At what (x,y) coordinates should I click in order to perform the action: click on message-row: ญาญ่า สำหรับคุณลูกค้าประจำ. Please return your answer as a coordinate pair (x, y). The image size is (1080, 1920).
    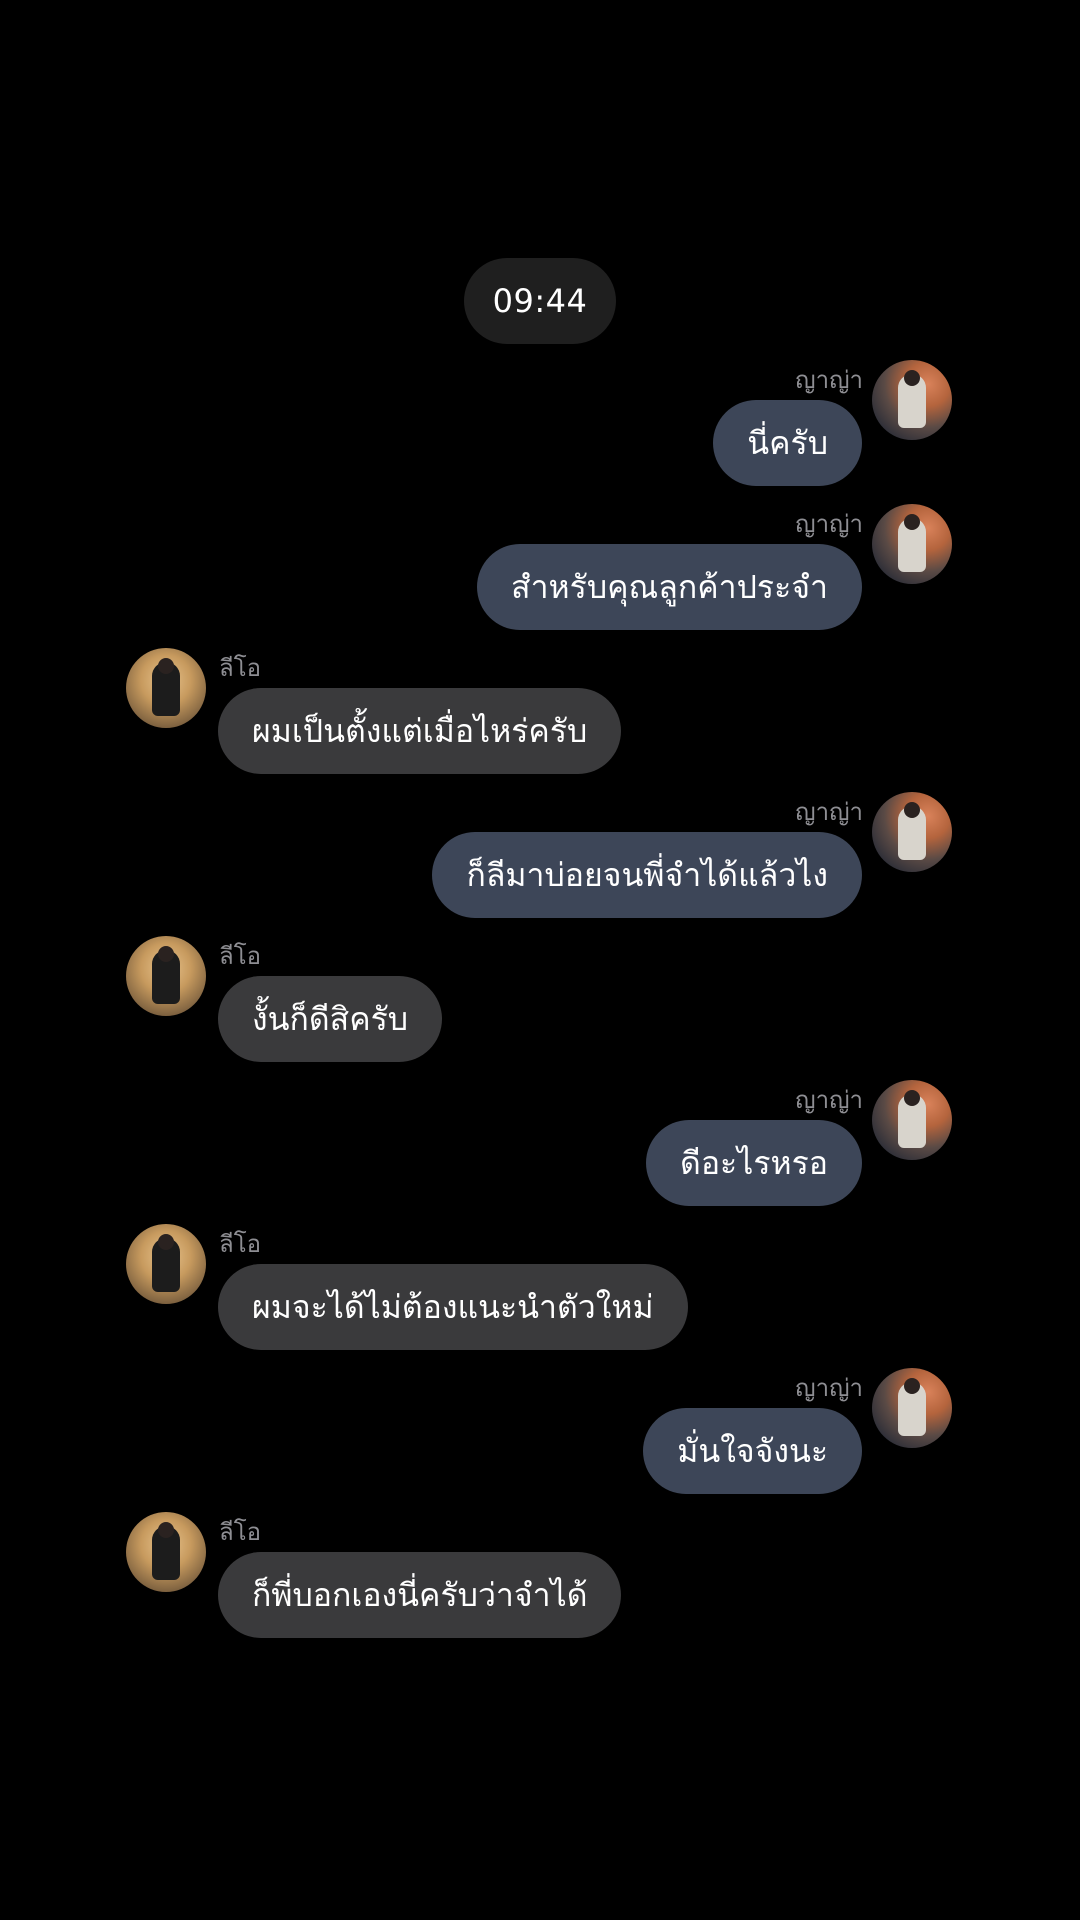
    Looking at the image, I should click on (540, 569).